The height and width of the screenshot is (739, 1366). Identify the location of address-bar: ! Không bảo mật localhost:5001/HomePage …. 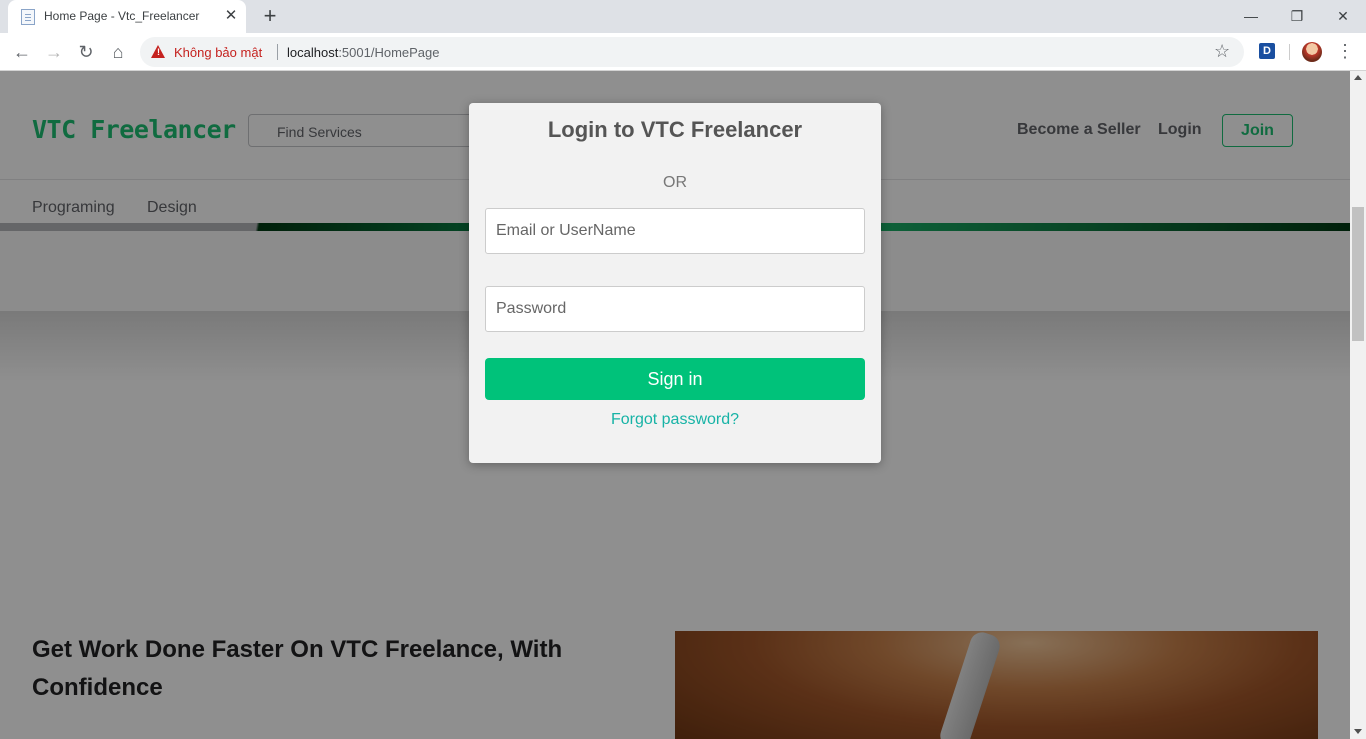
(692, 52).